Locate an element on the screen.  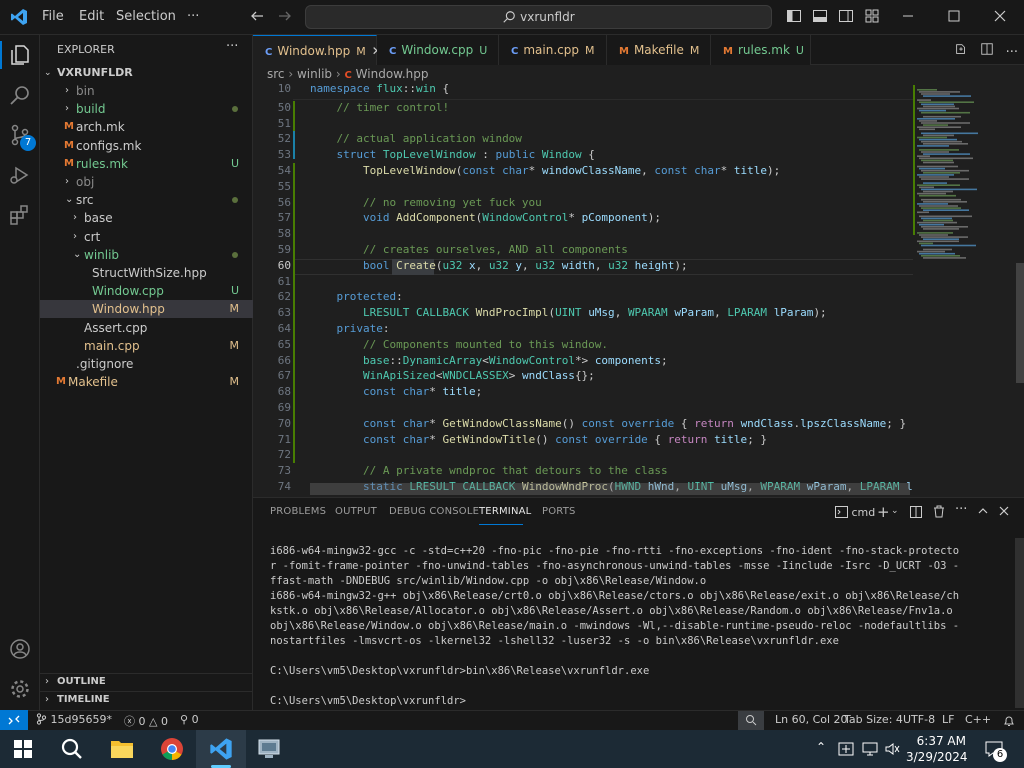
tree-item-configs-mk: Mconfigs.mk is located at coordinates (146, 146).